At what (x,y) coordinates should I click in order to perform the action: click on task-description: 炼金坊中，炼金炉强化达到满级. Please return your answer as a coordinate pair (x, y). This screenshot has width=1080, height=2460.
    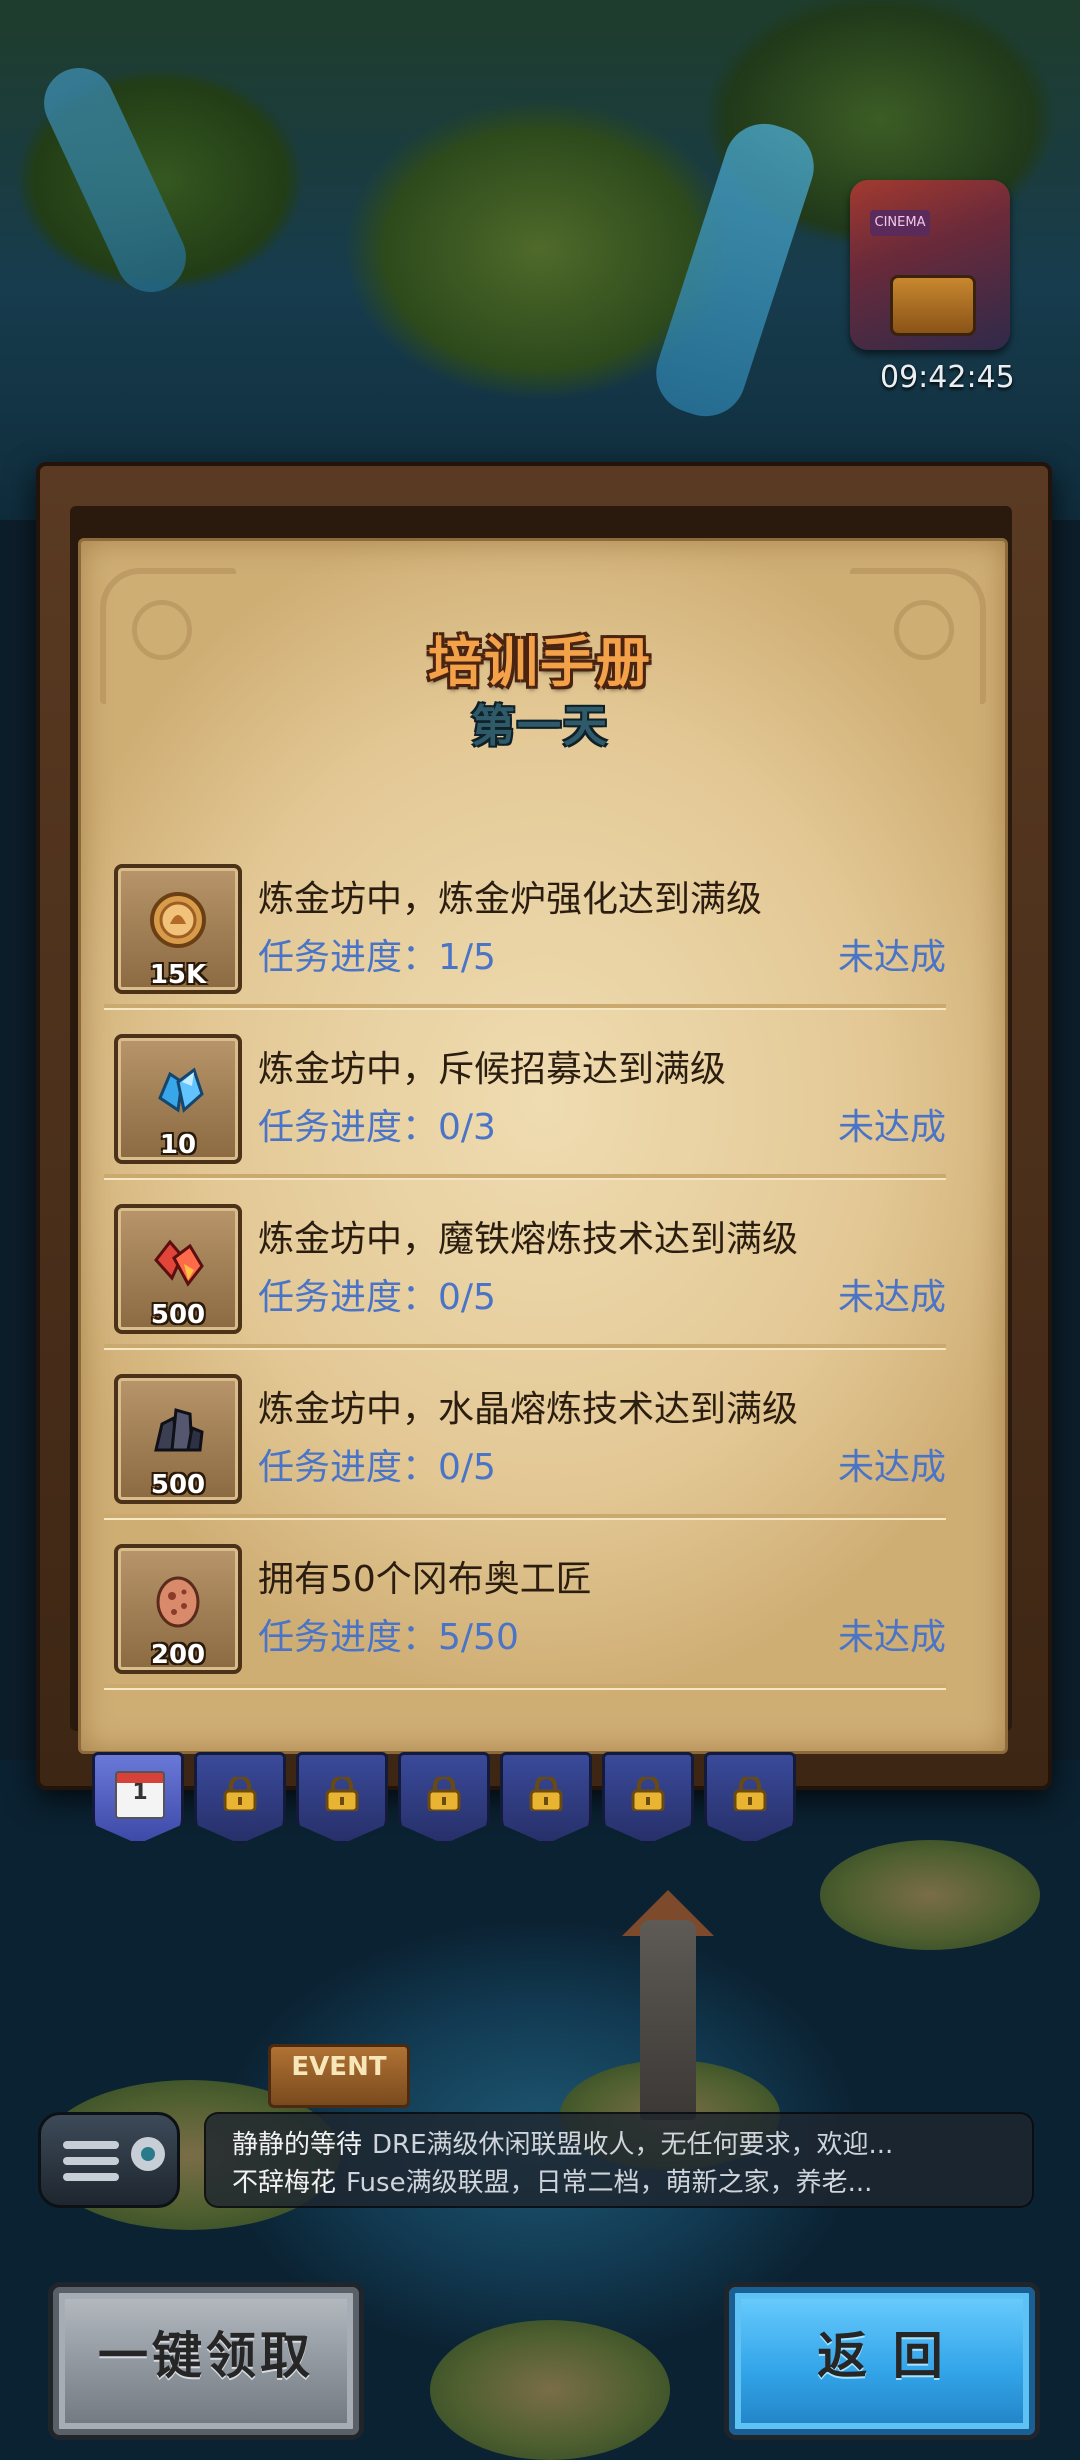
    Looking at the image, I should click on (510, 899).